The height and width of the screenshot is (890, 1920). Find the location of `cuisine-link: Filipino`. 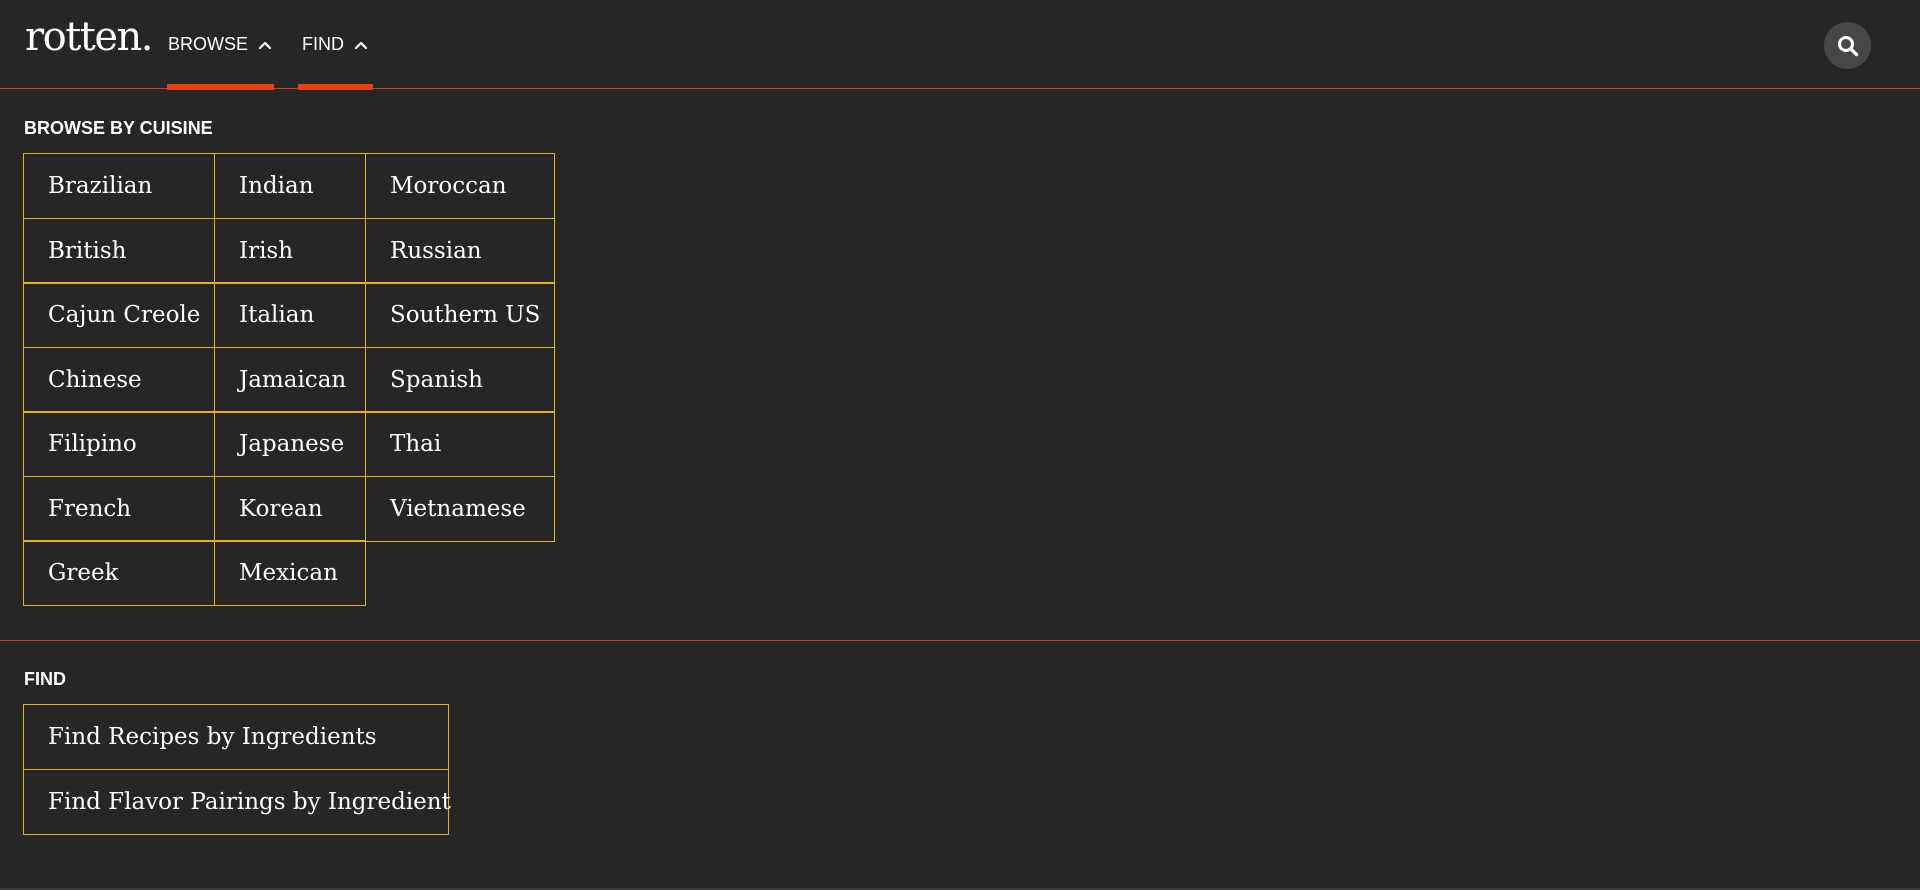

cuisine-link: Filipino is located at coordinates (119, 444).